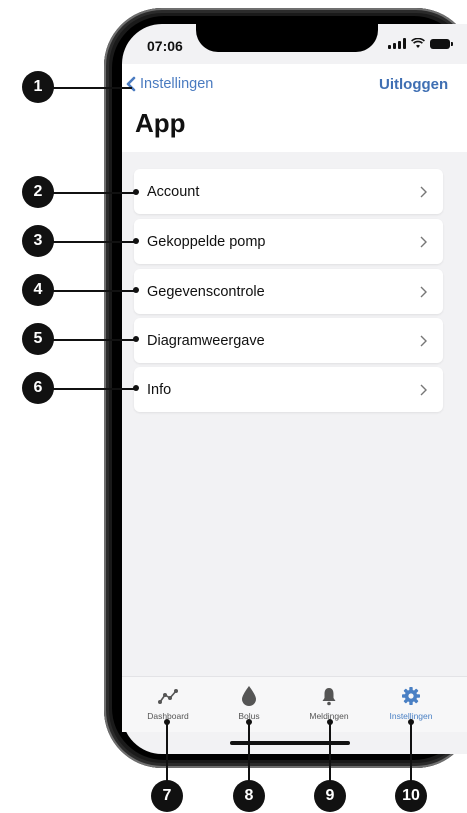 This screenshot has width=467, height=813. I want to click on callout-badge: 10, so click(411, 796).